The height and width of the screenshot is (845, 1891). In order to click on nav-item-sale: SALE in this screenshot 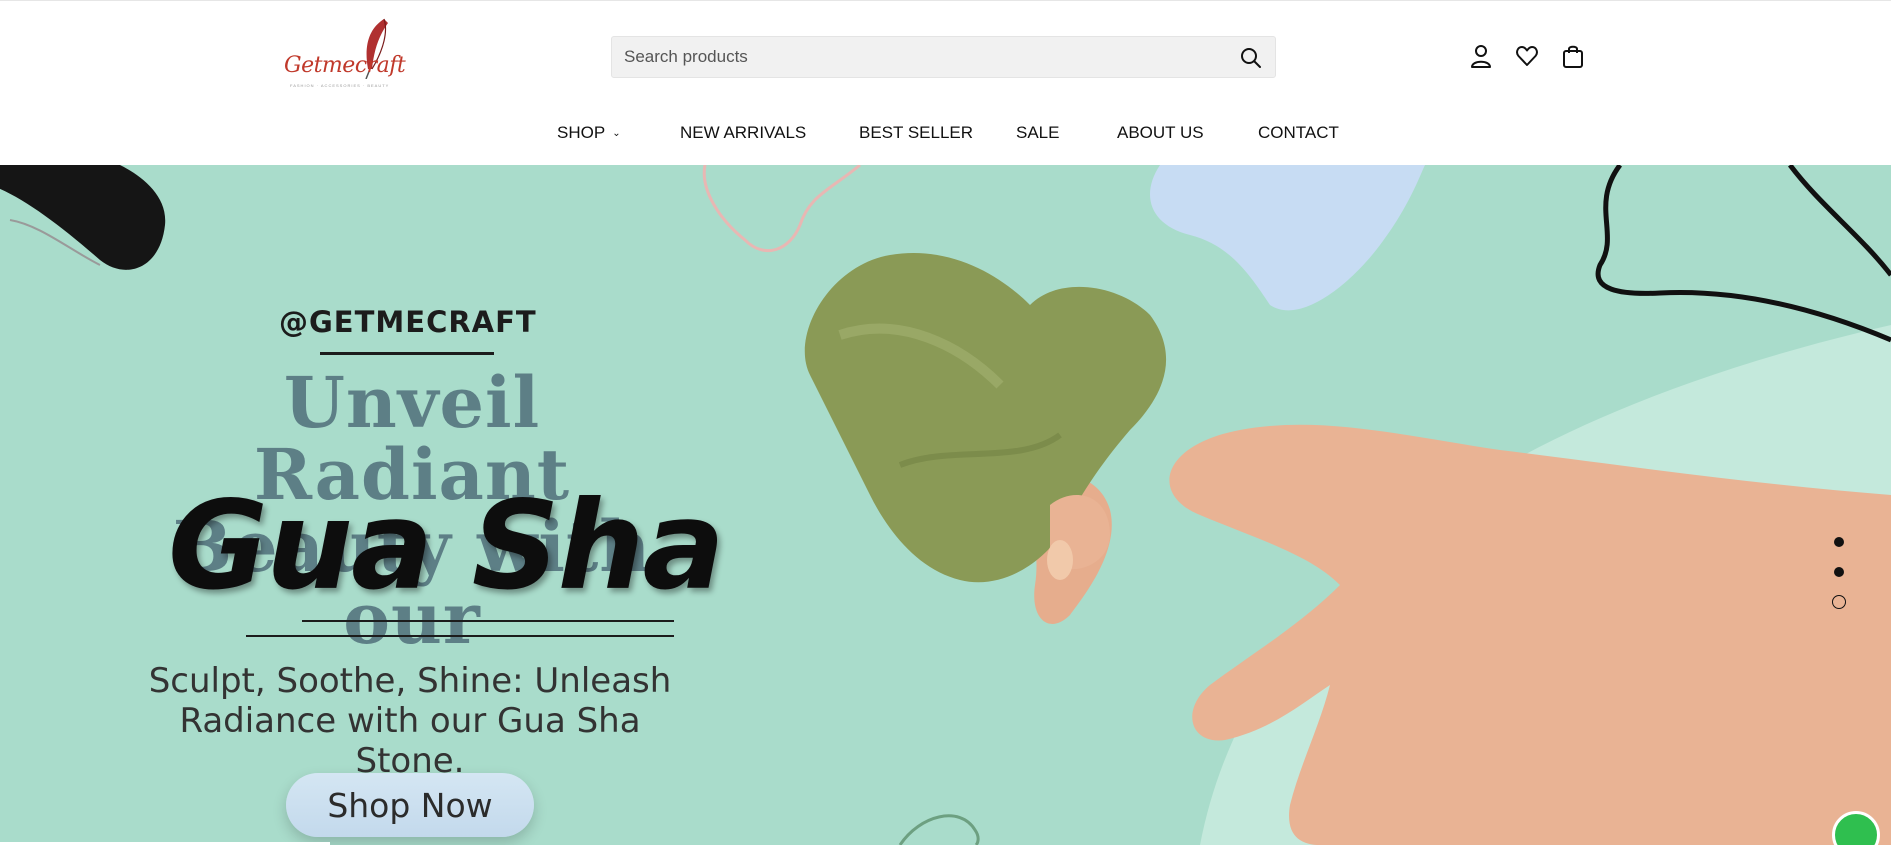, I will do `click(1037, 133)`.